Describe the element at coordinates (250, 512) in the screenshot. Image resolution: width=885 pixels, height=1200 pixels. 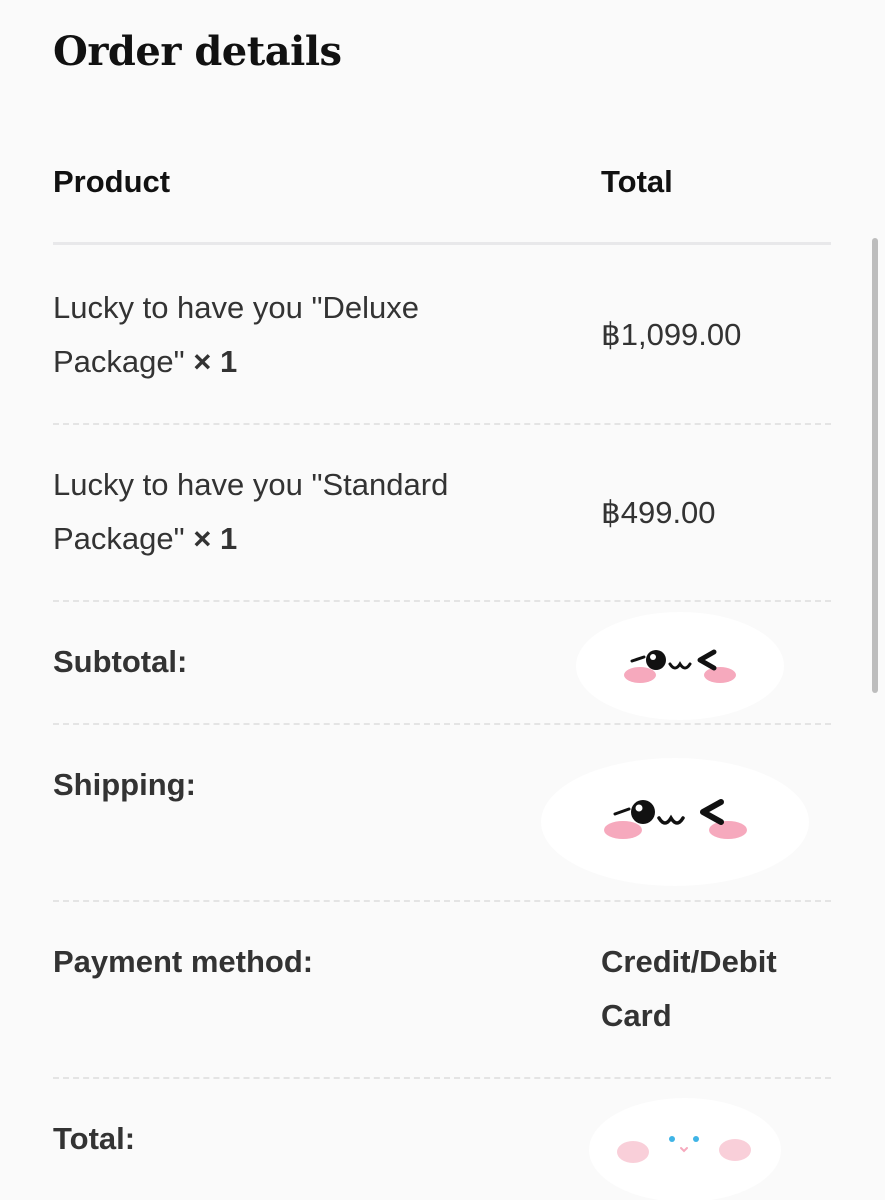
I see `order-item-name: Lucky to have you "Standard Package" × 1` at that location.